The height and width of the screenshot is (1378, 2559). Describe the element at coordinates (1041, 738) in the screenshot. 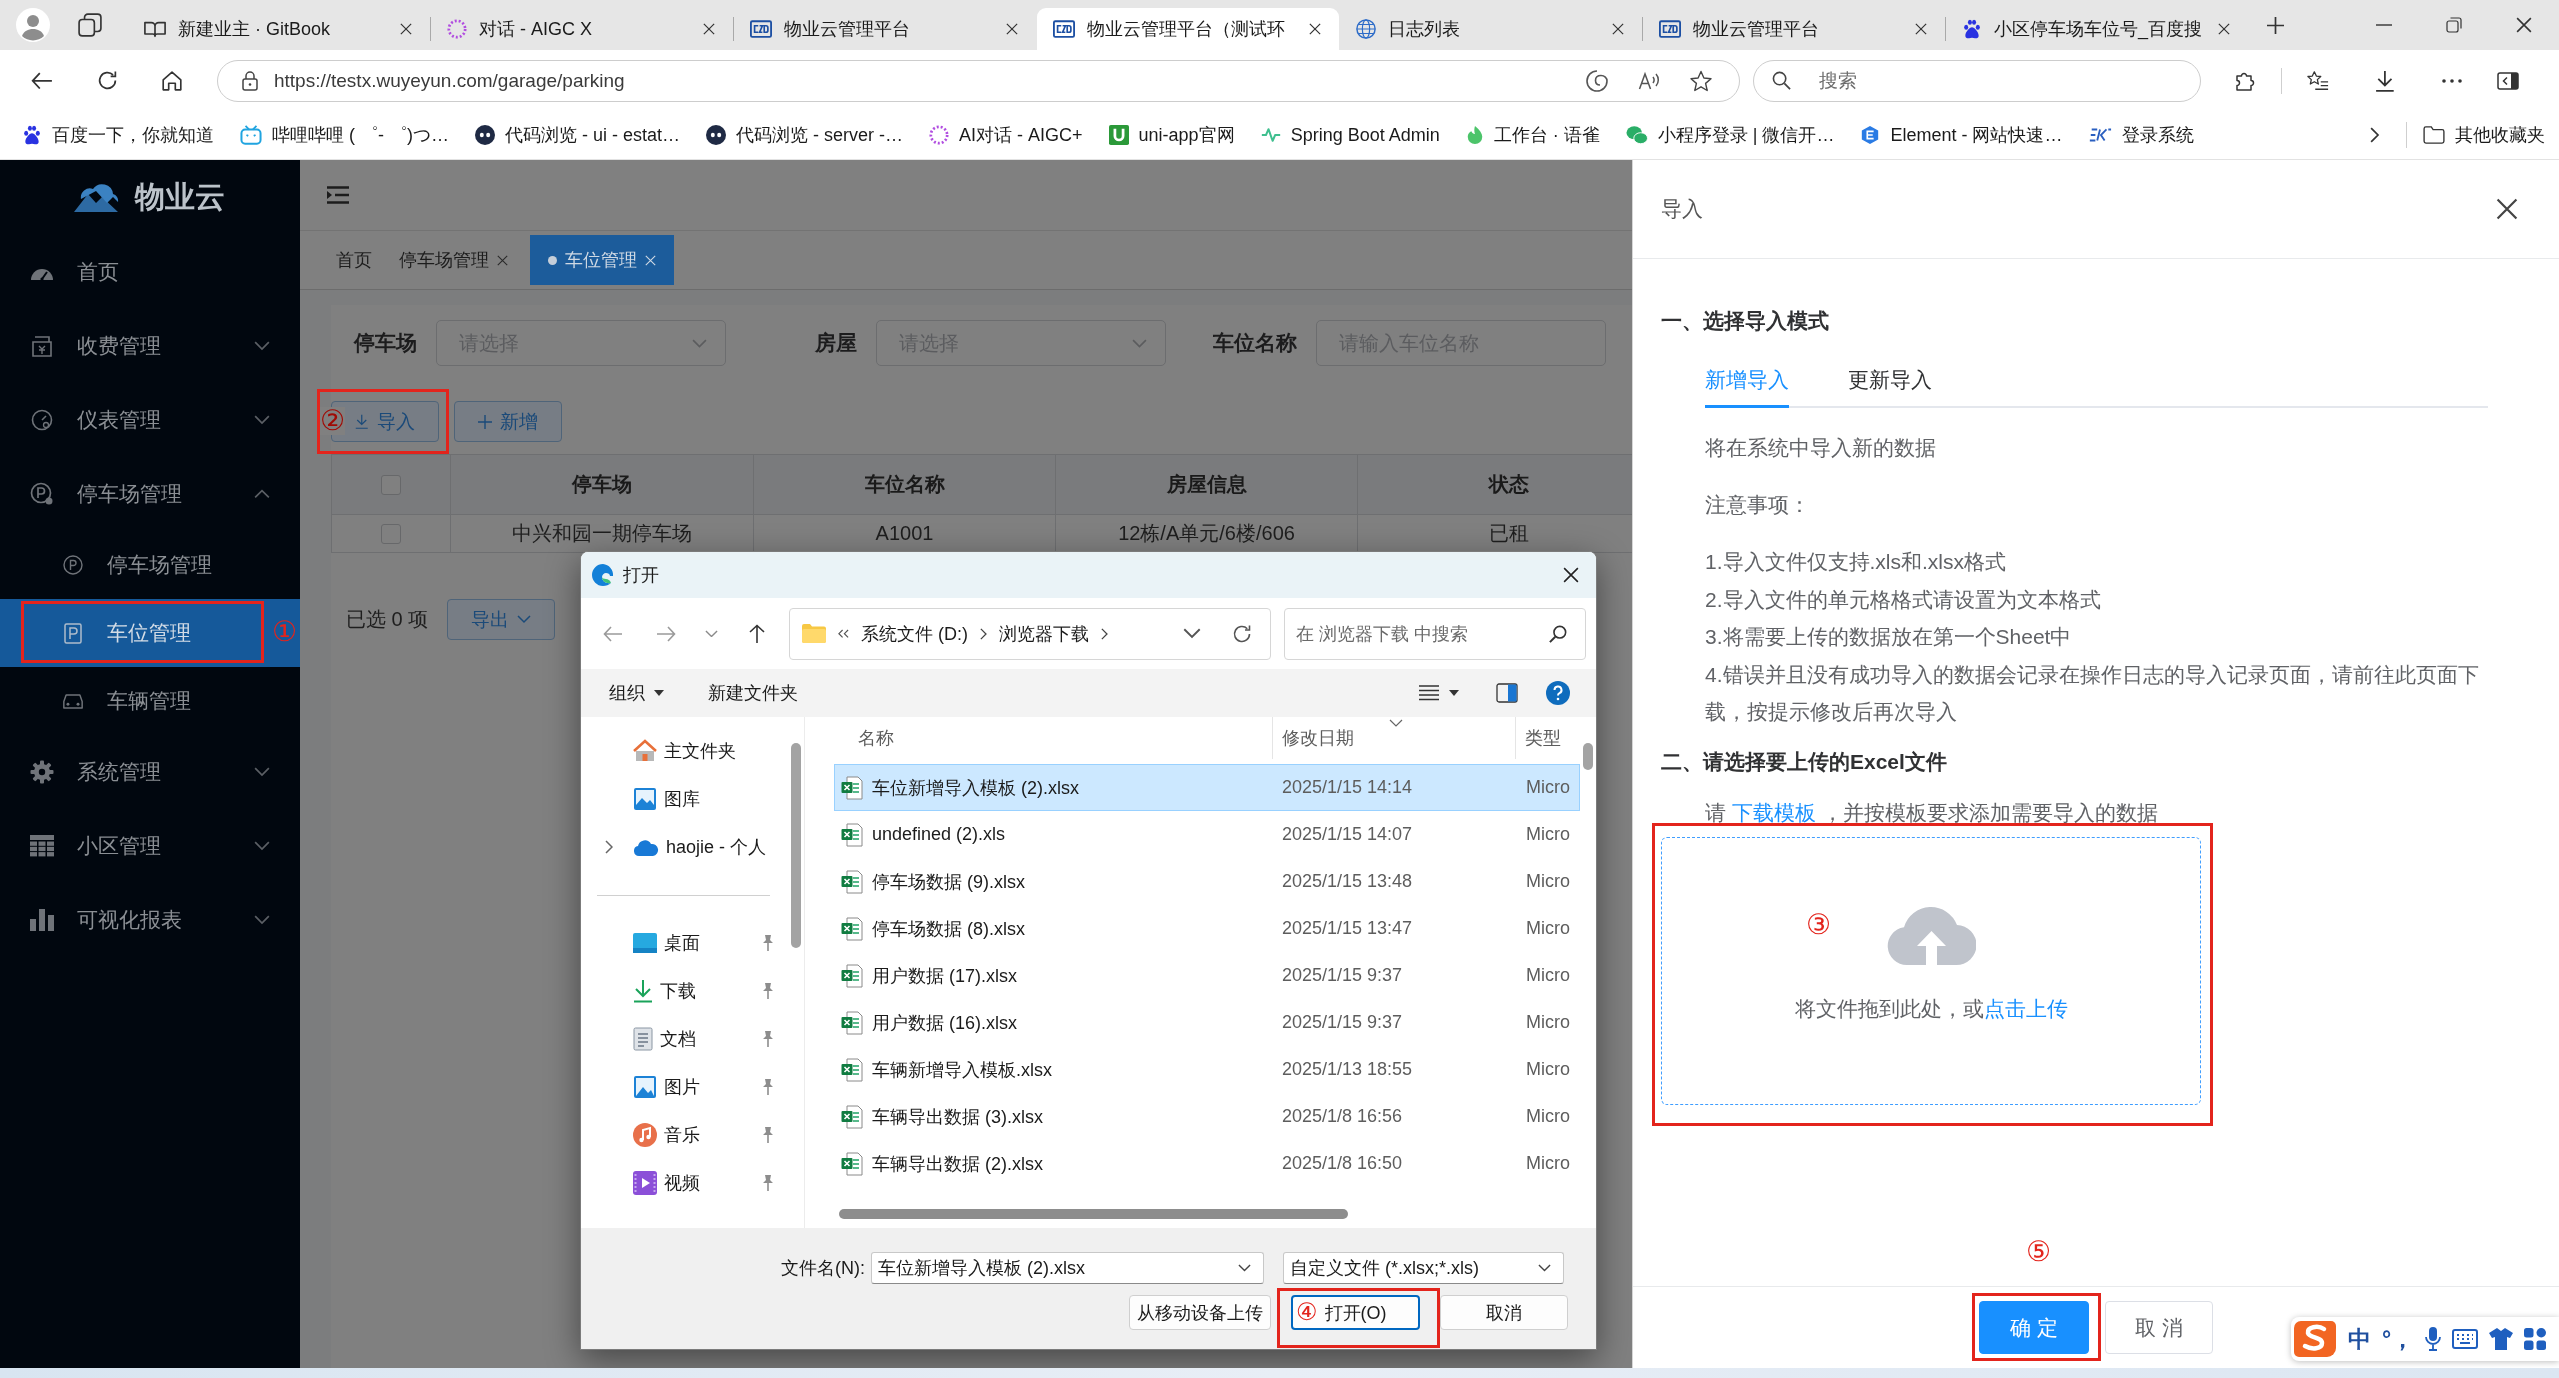

I see `column-header: 名称` at that location.